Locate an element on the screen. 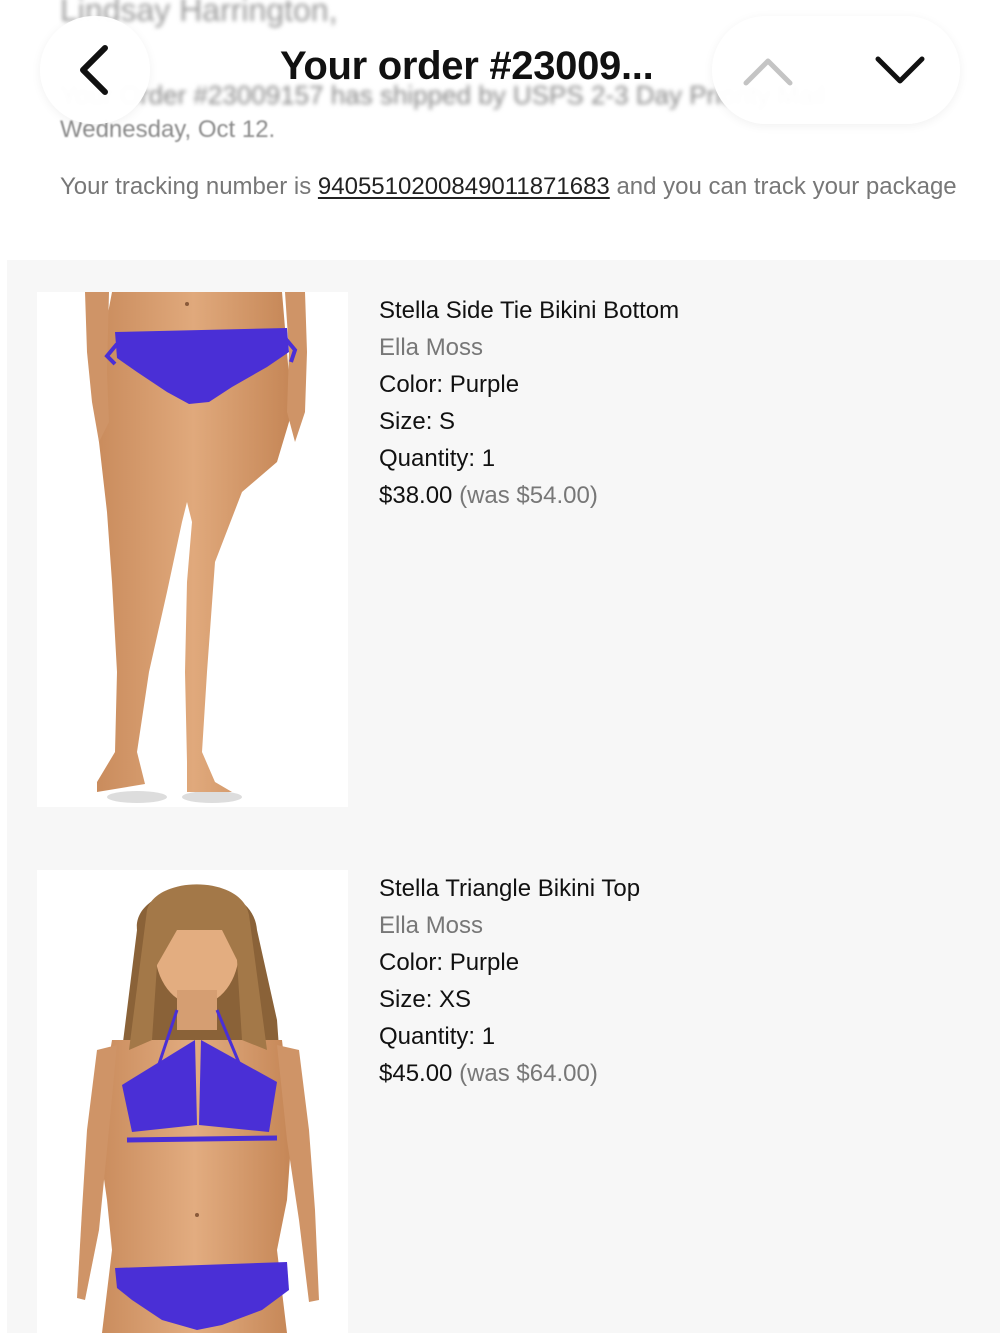 The height and width of the screenshot is (1333, 1000). chevron-left-icon is located at coordinates (94, 70).